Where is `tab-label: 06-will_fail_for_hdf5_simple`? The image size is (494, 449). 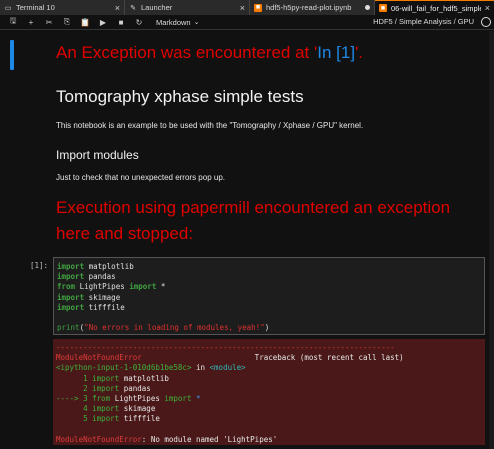
tab-label: 06-will_fail_for_hdf5_simple is located at coordinates (436, 8).